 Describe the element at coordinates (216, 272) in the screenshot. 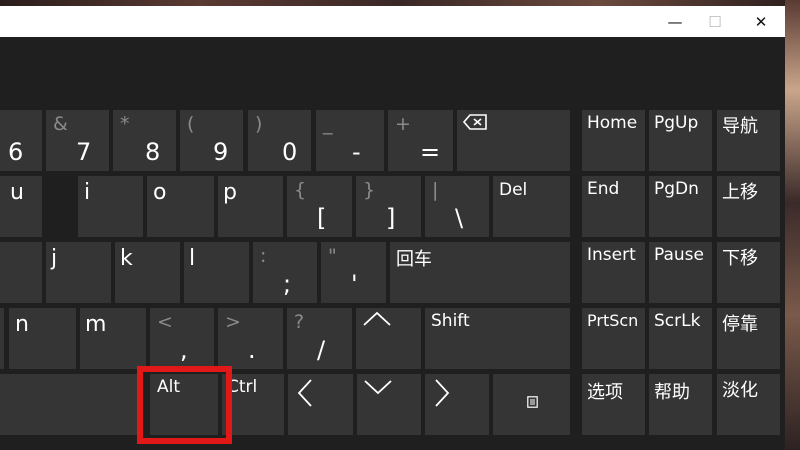

I see `key-l: l` at that location.